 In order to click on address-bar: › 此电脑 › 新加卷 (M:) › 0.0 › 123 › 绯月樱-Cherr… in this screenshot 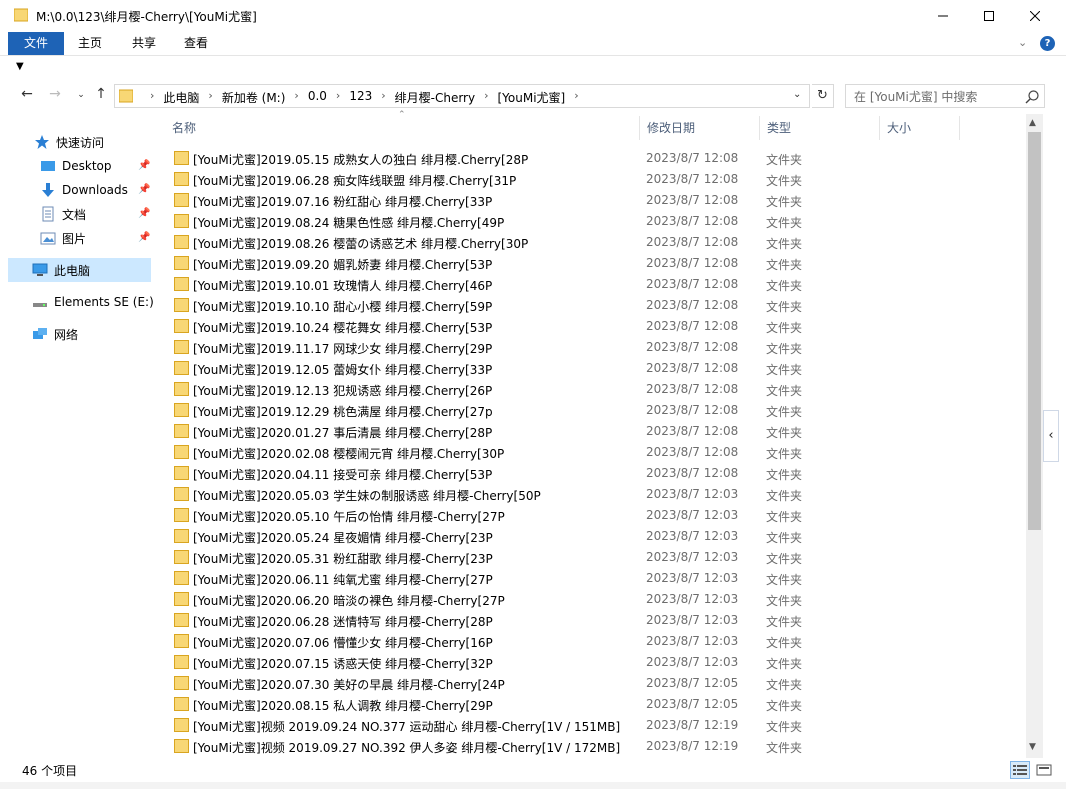, I will do `click(462, 96)`.